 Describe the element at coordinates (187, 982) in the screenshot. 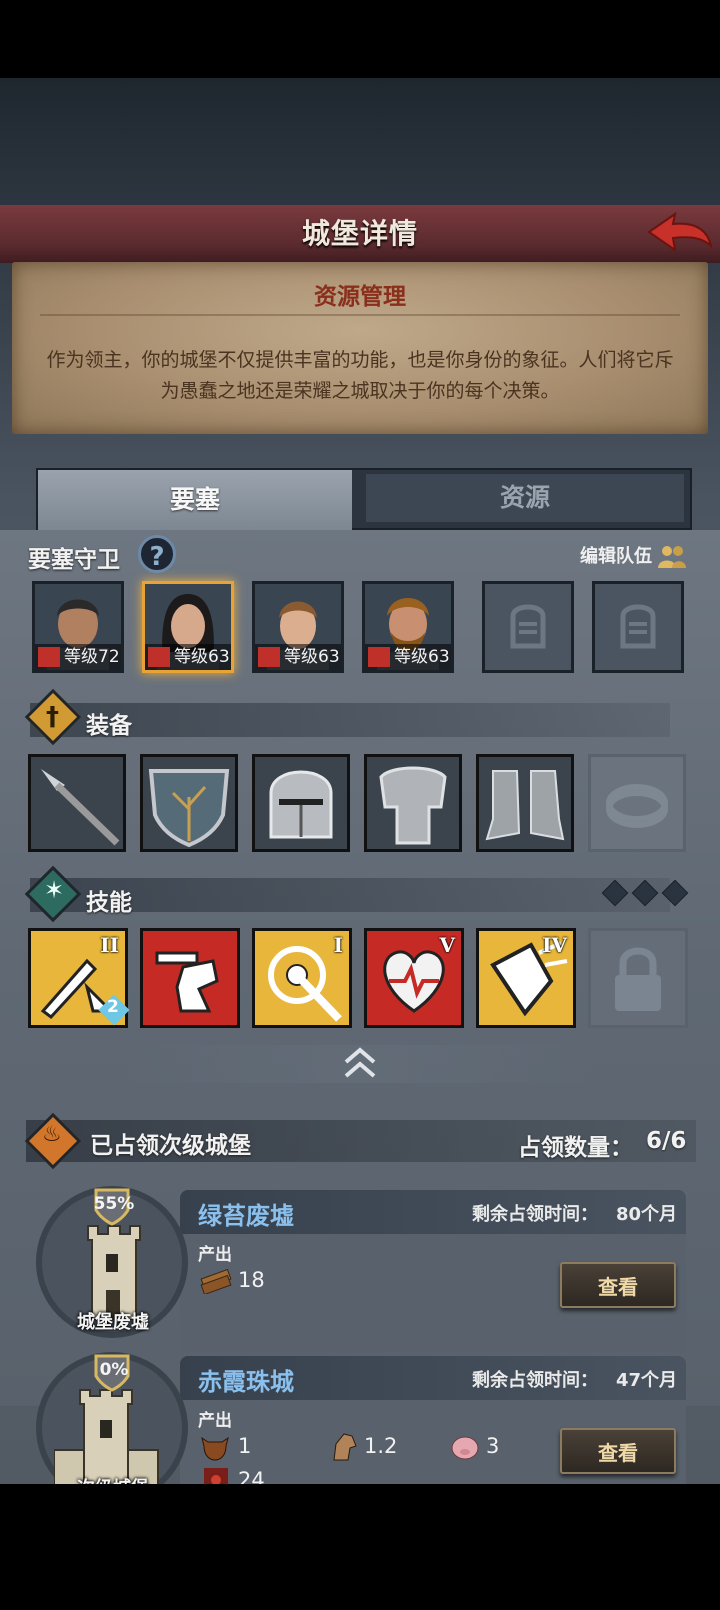

I see `muscle-arm-icon` at that location.